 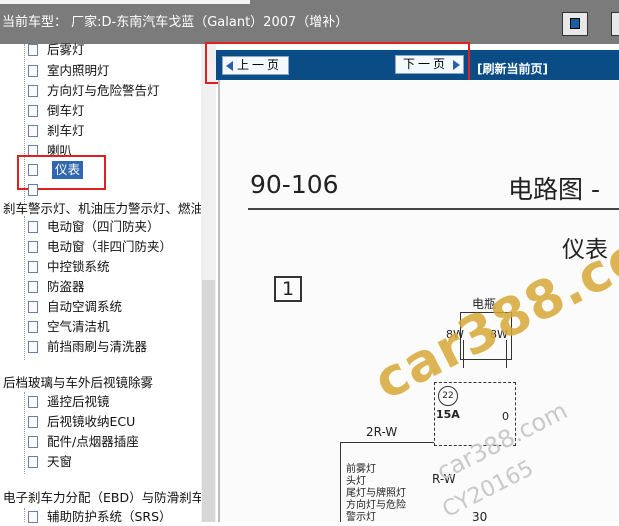 What do you see at coordinates (97, 346) in the screenshot?
I see `tree-item-label: 前挡雨刷与清洗器` at bounding box center [97, 346].